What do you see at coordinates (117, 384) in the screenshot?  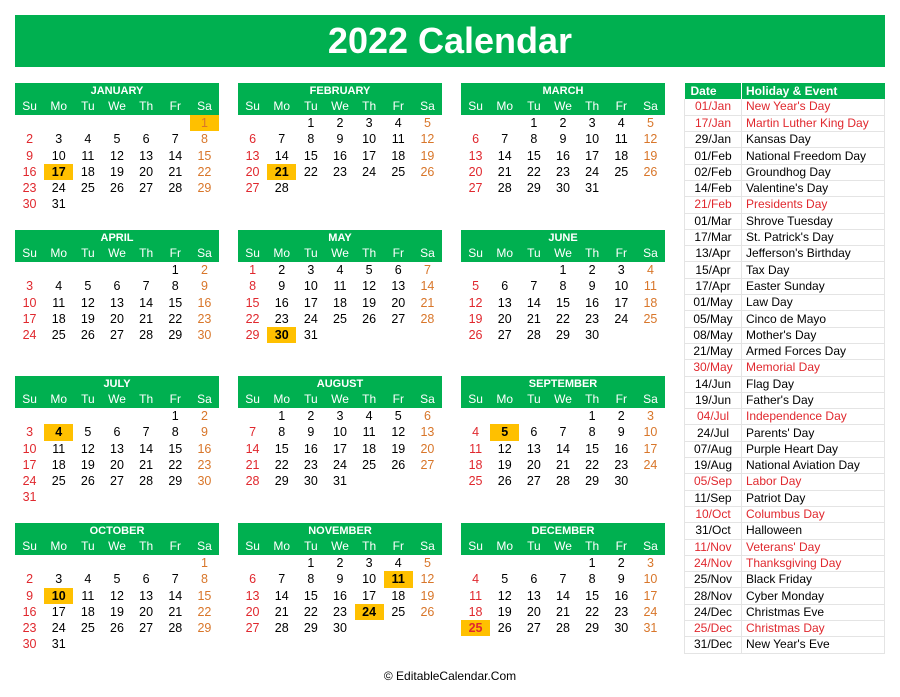 I see `month-name: JULY` at bounding box center [117, 384].